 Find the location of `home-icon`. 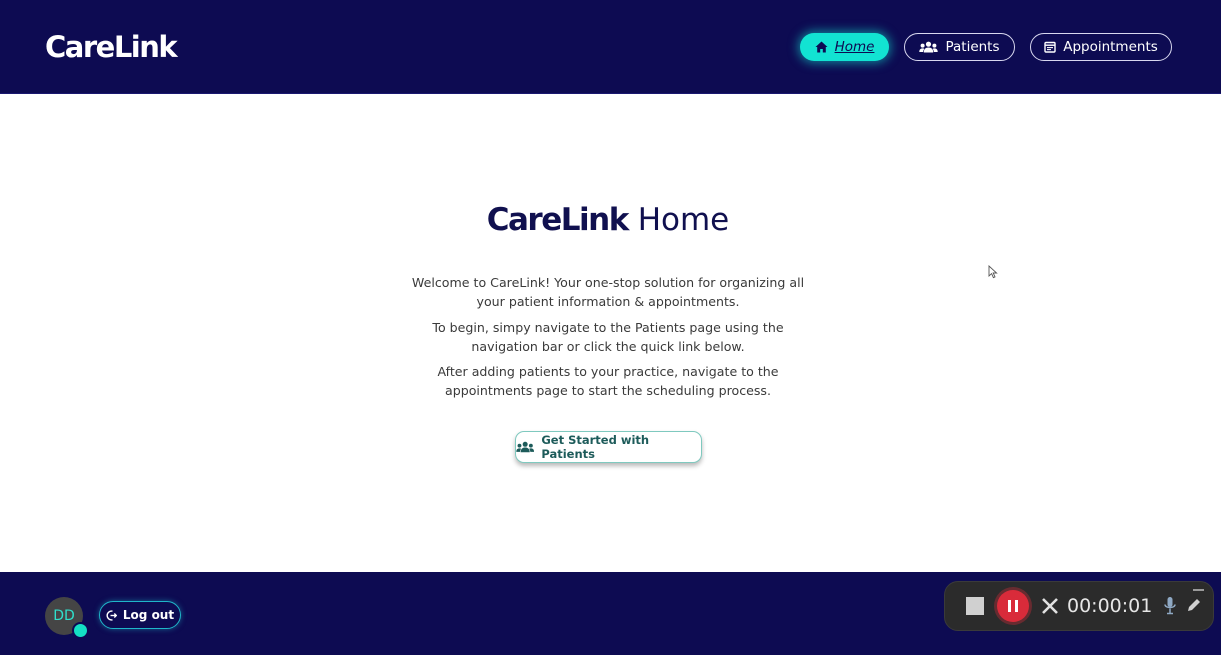

home-icon is located at coordinates (821, 47).